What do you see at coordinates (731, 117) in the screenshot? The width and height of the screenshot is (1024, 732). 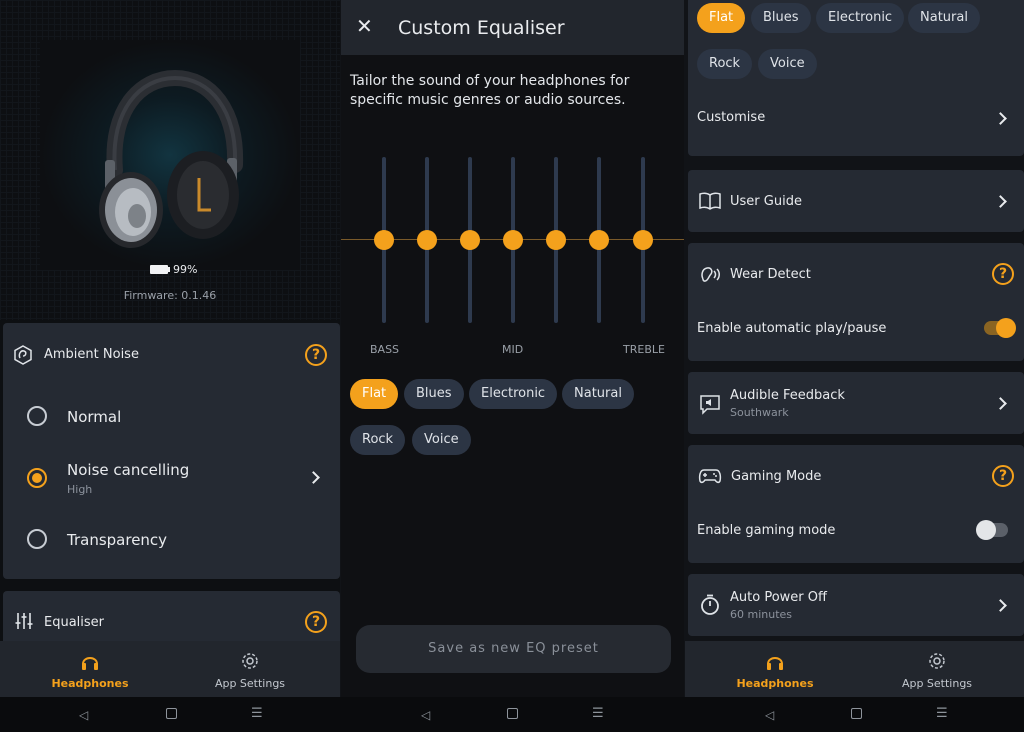 I see `customise-label: Customise` at bounding box center [731, 117].